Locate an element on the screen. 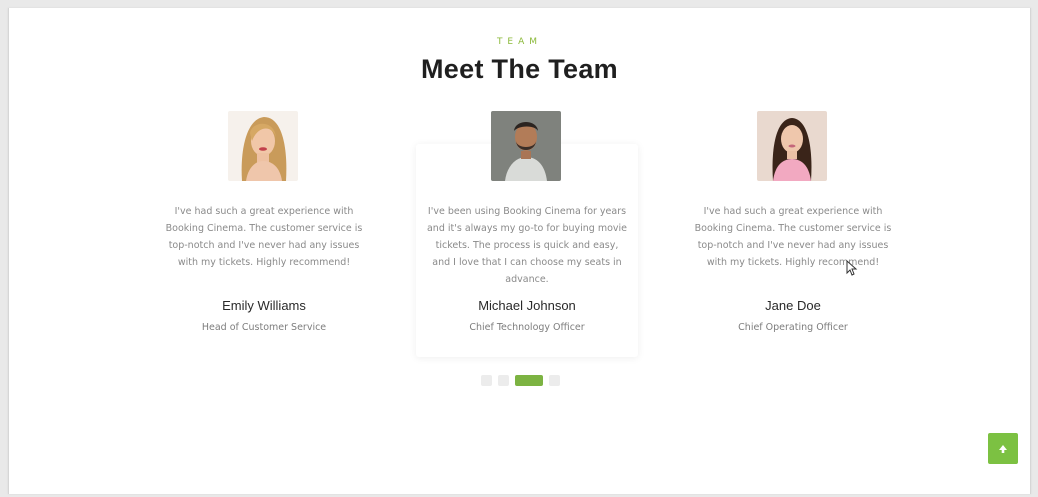 This screenshot has height=497, width=1038. scroll-to-top-button is located at coordinates (1003, 448).